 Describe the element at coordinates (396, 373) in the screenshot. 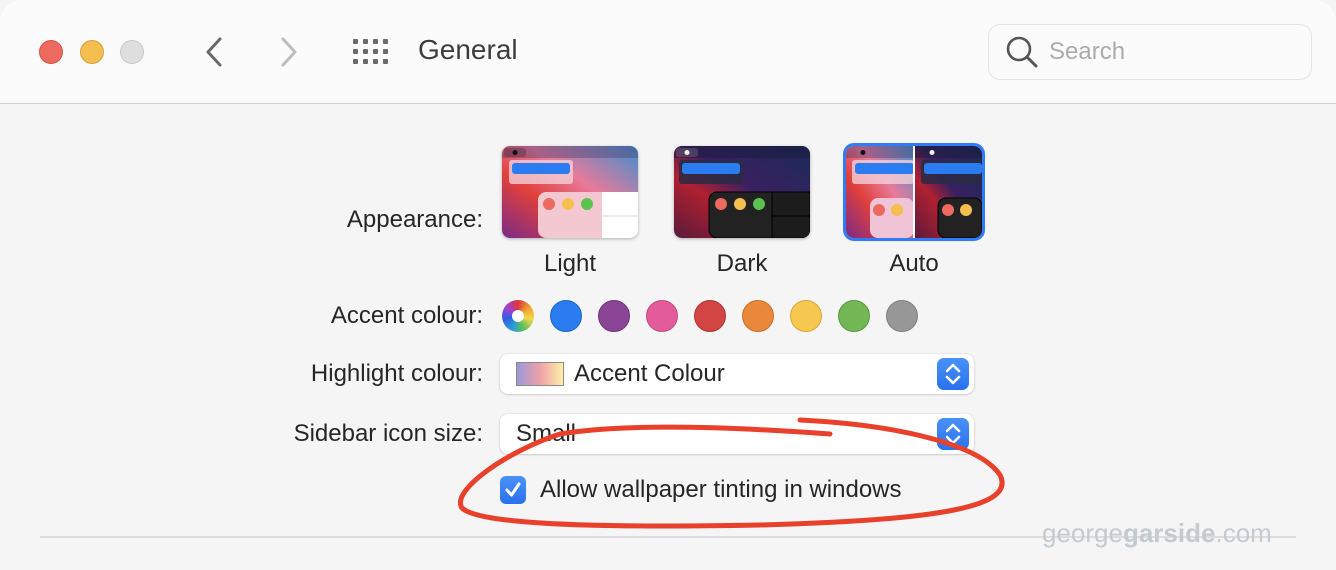

I see `highlight-colour-label: Highlight colour:` at that location.